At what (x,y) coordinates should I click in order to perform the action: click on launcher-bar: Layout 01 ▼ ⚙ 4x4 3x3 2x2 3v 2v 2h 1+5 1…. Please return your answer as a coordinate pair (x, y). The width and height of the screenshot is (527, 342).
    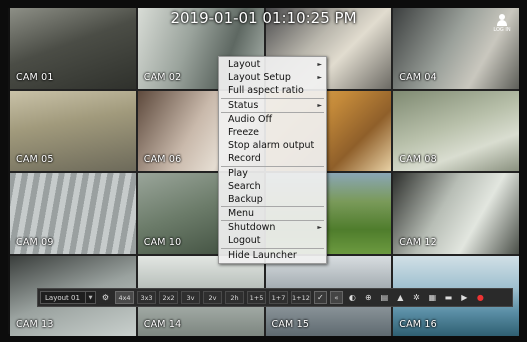
    Looking at the image, I should click on (275, 297).